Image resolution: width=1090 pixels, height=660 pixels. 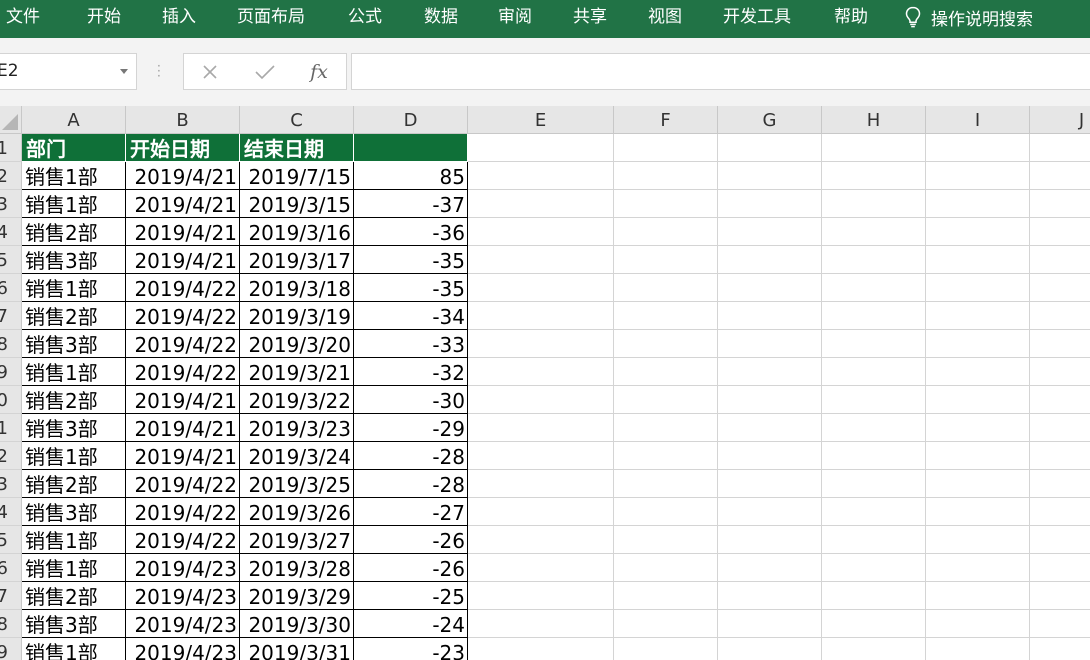 I want to click on data-cell: 2019/3/27, so click(x=297, y=540).